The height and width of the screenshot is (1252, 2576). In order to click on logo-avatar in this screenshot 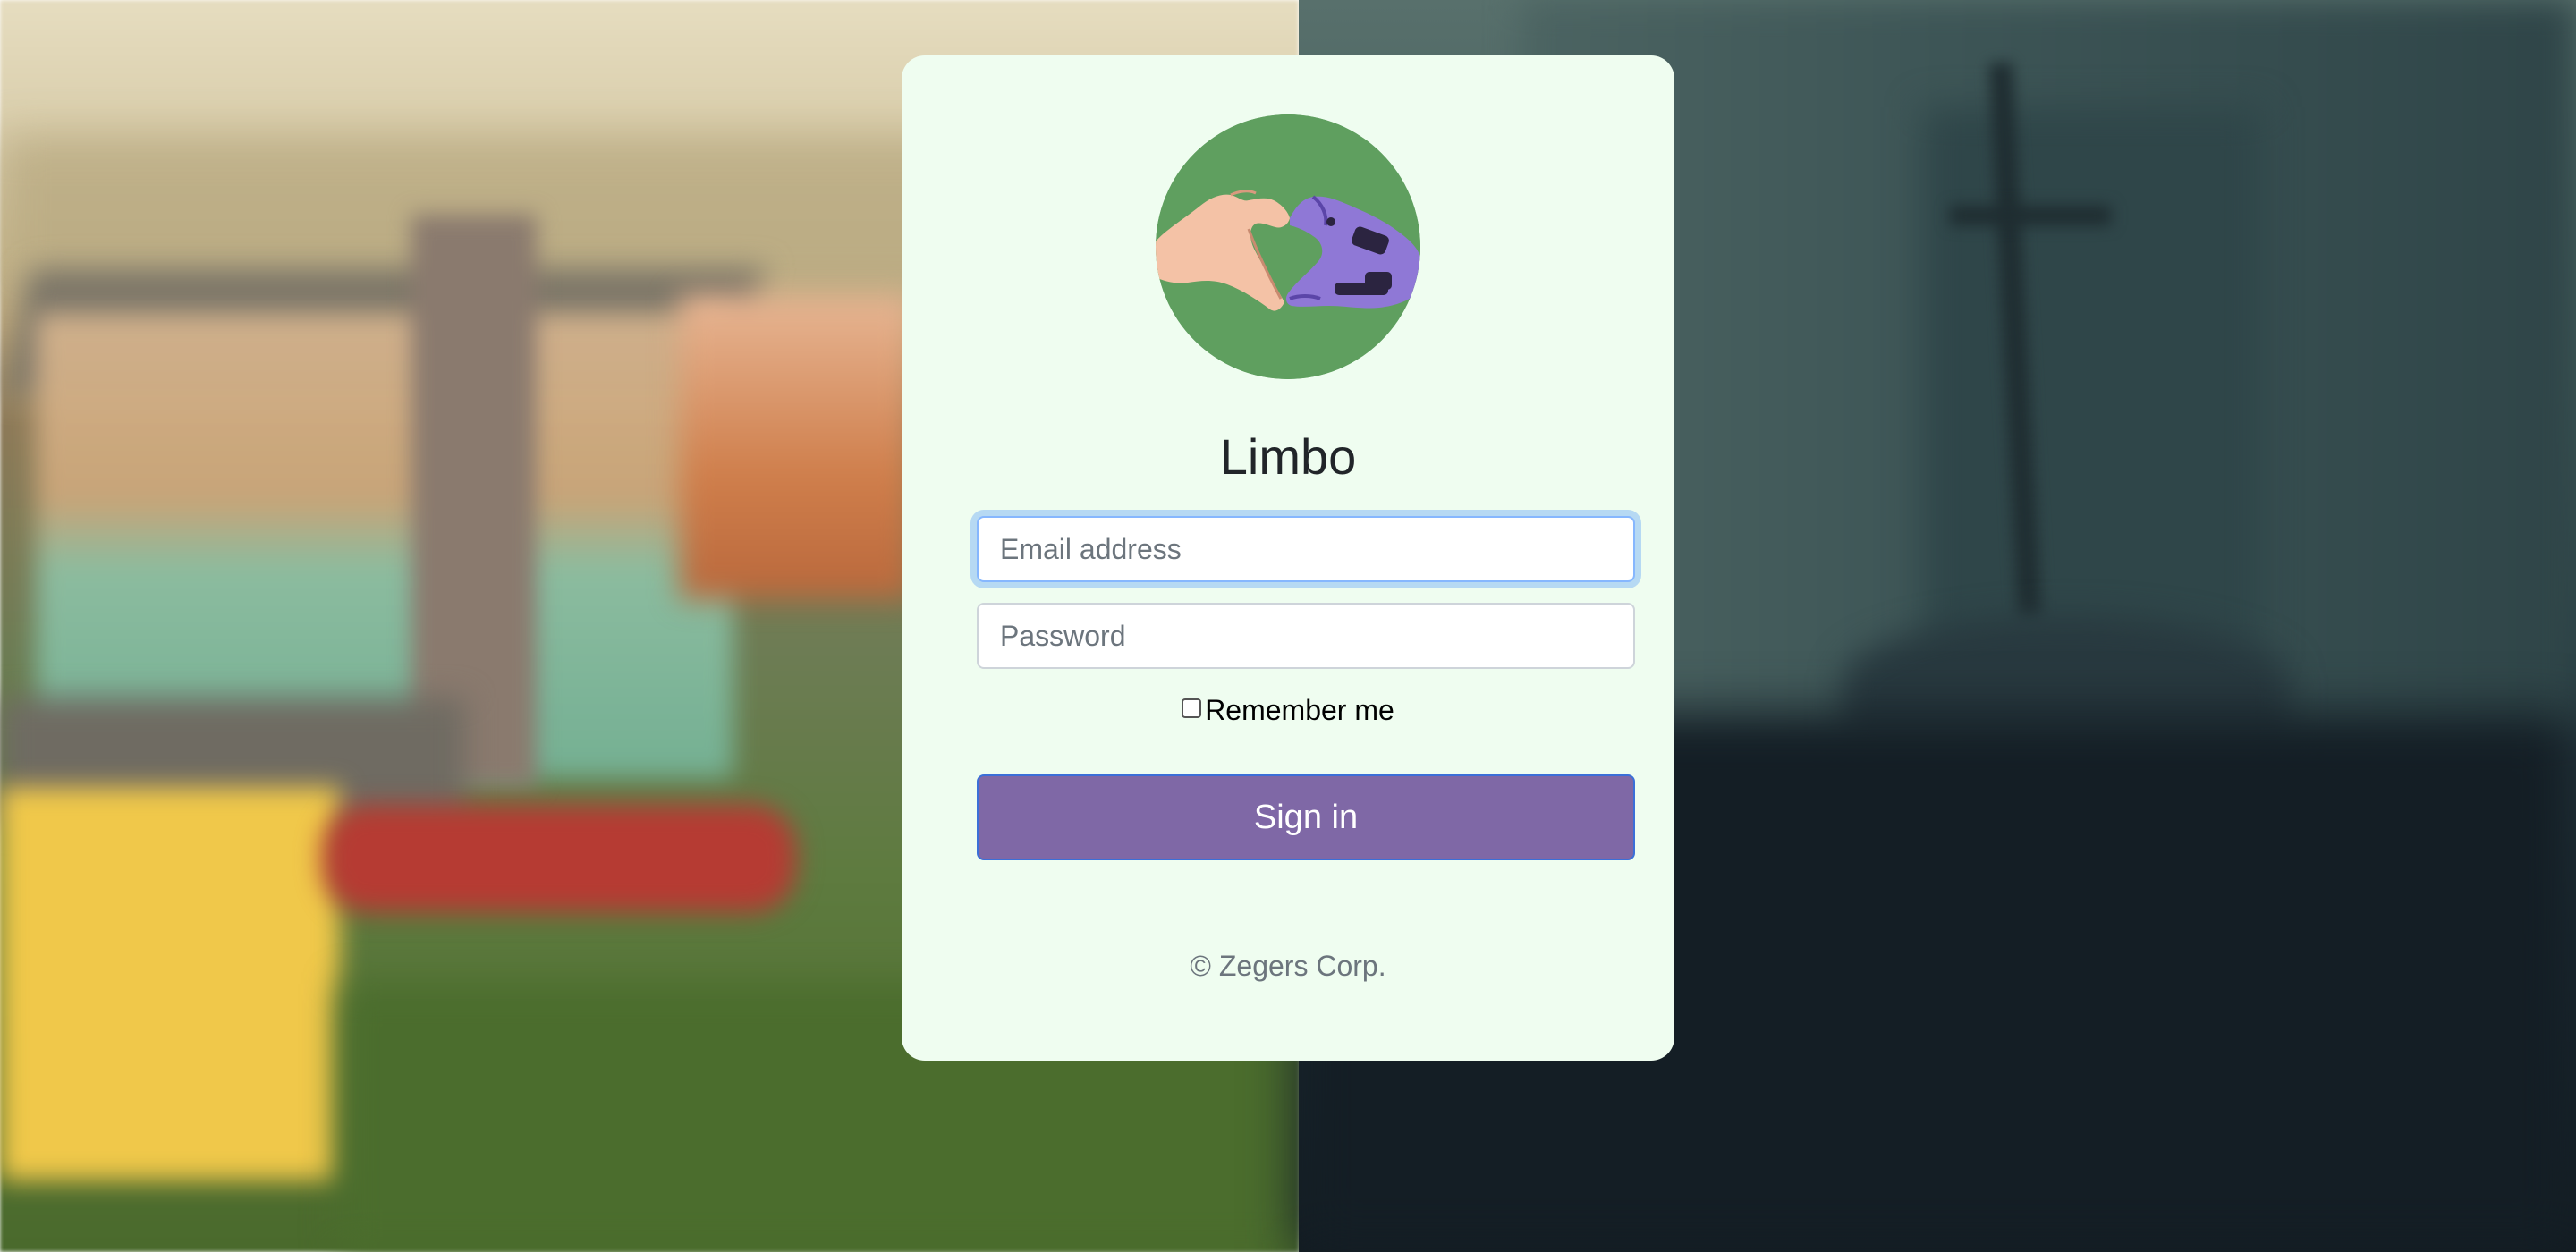, I will do `click(1288, 247)`.